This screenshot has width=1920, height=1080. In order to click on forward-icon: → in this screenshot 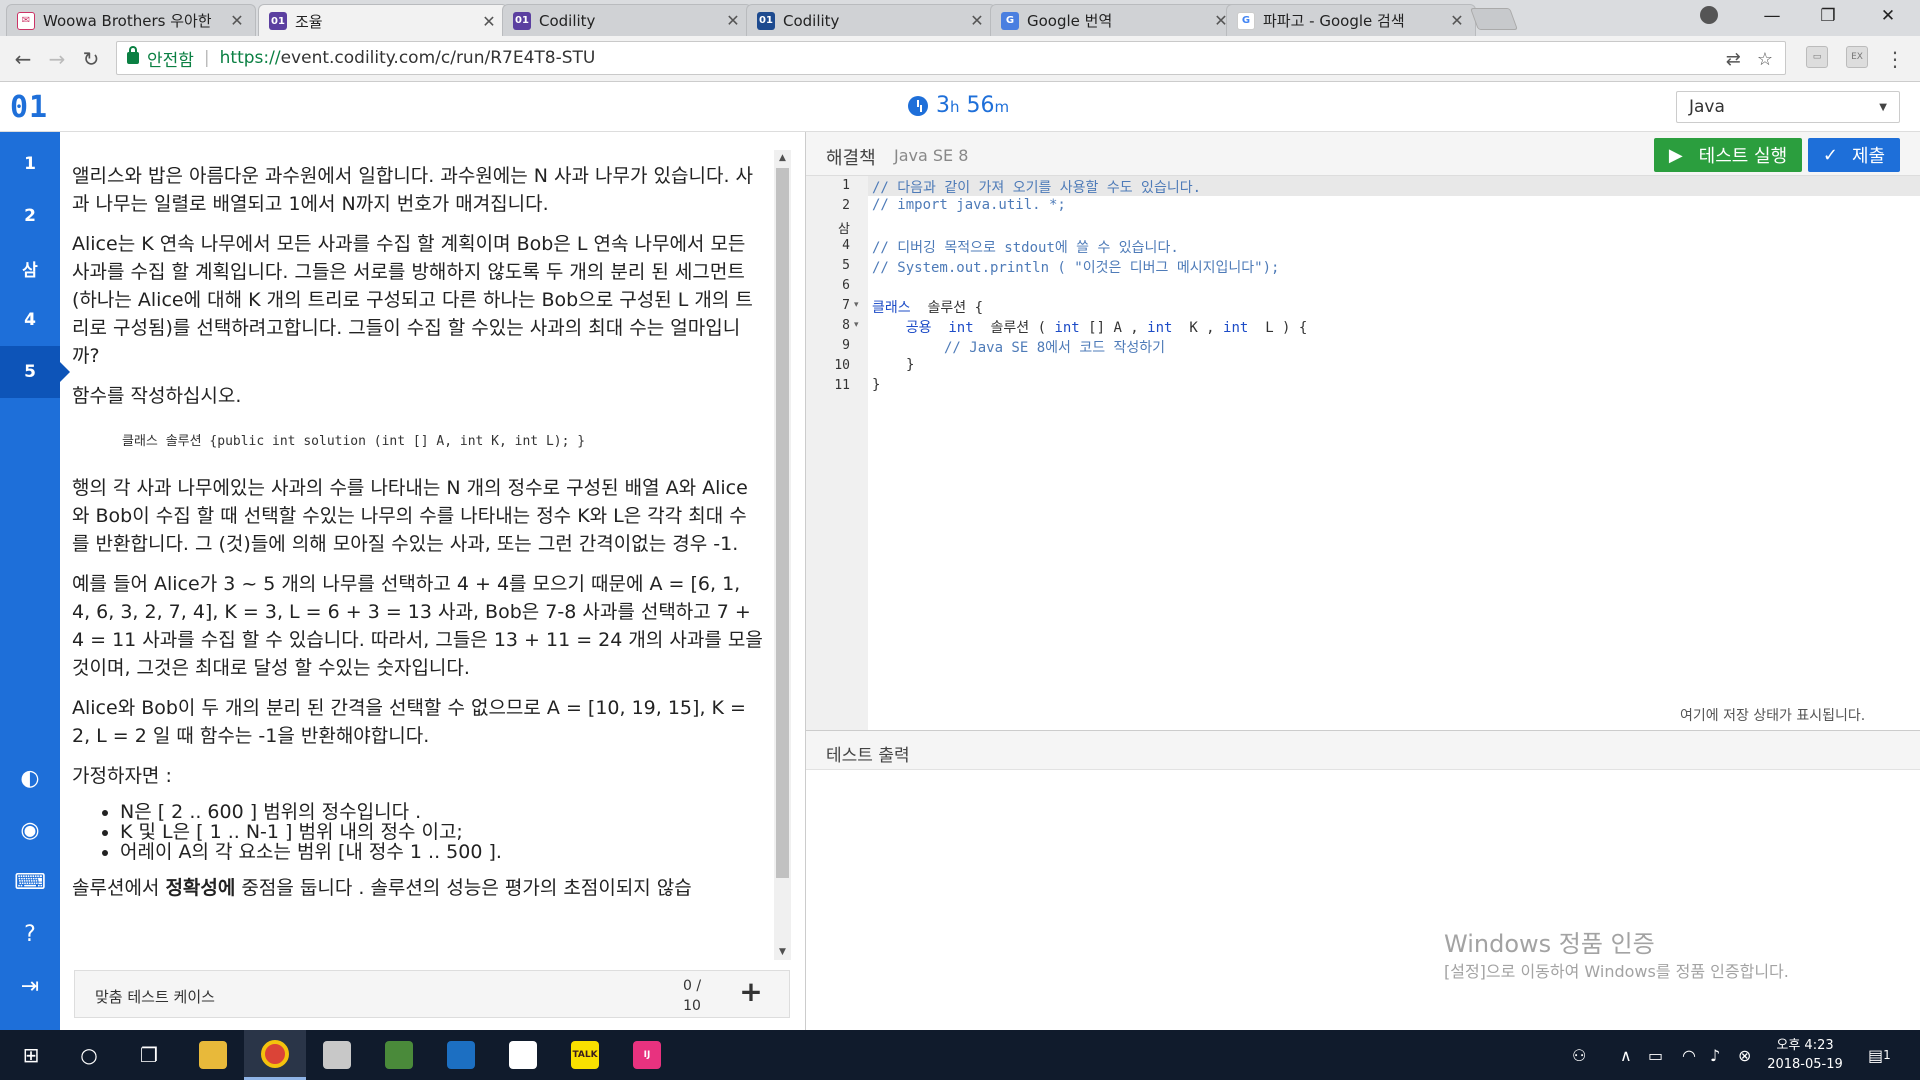, I will do `click(57, 59)`.